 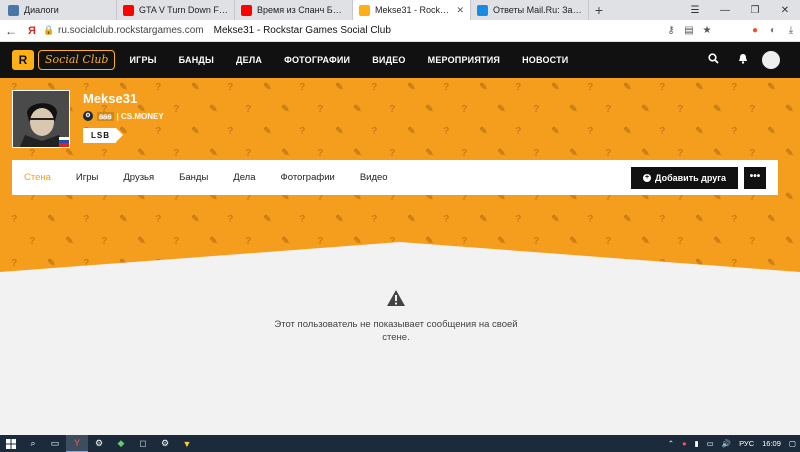 I want to click on bookmark-star-icon: ★, so click(x=707, y=30).